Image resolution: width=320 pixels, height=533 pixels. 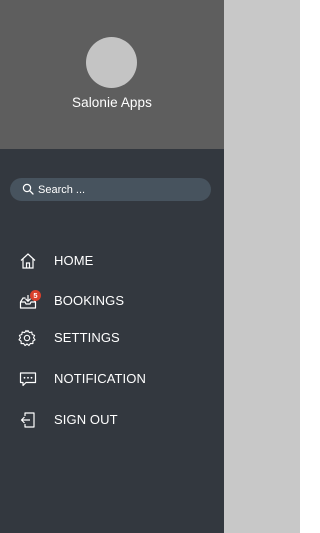 I want to click on search-input, so click(x=118, y=189).